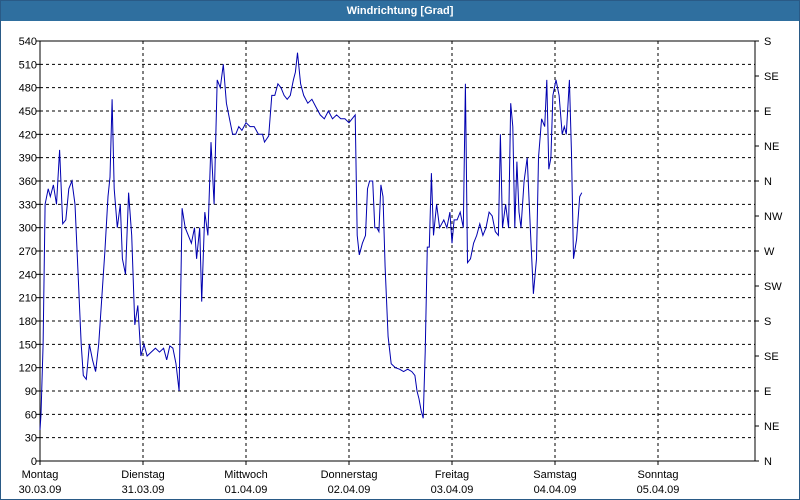 This screenshot has width=800, height=500. I want to click on y-tick-label: 0, so click(34, 462).